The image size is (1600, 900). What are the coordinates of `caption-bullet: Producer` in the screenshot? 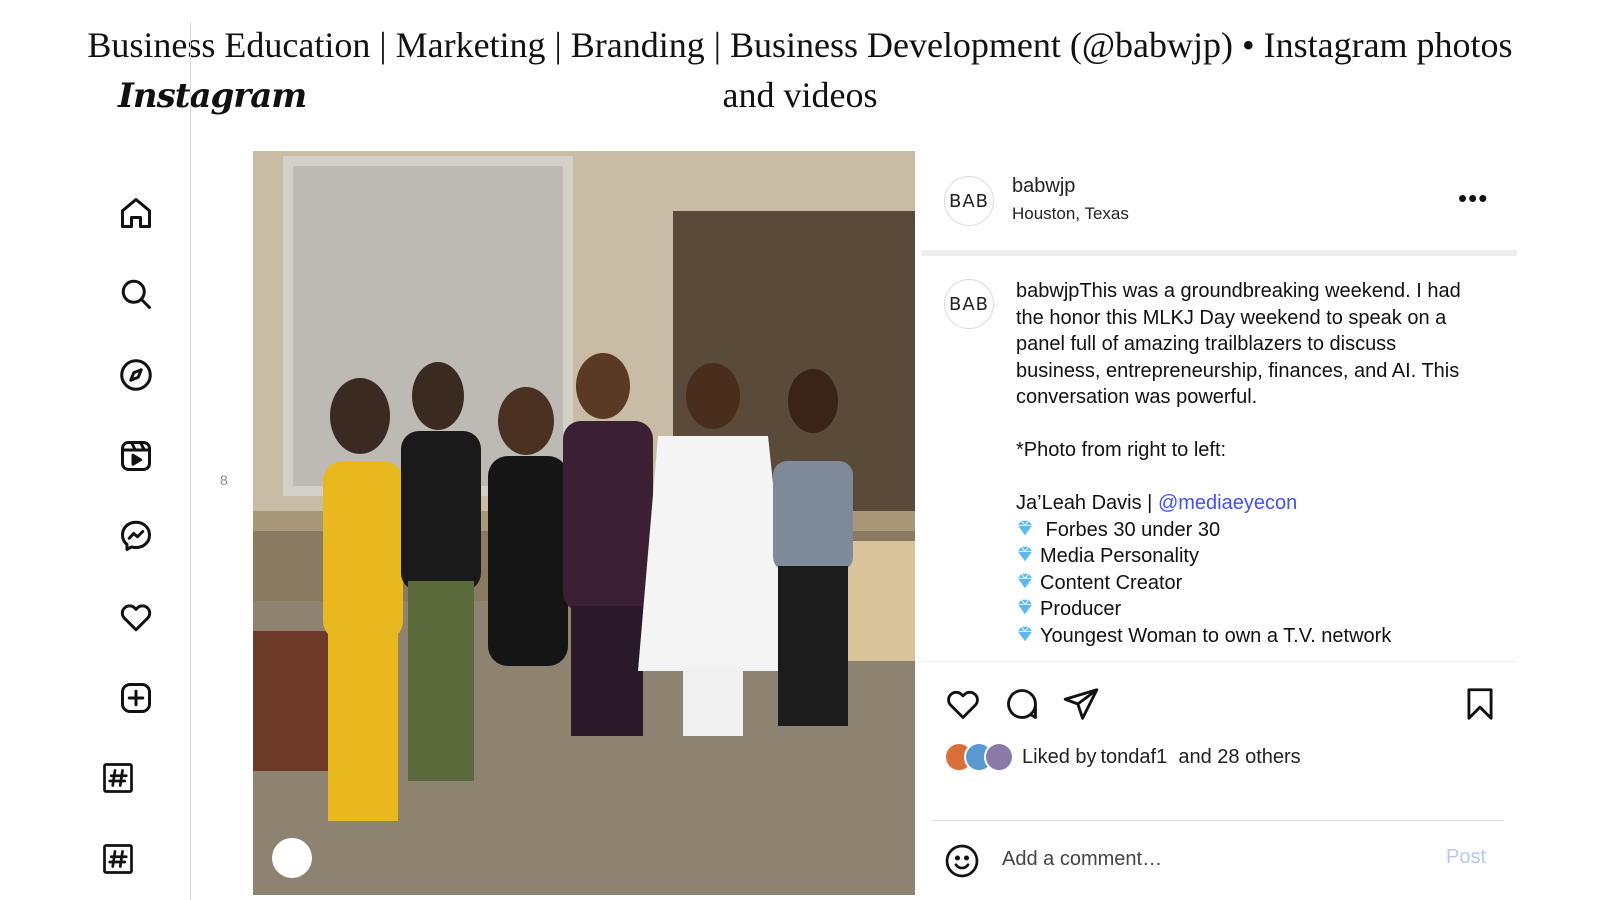 It's located at (1246, 609).